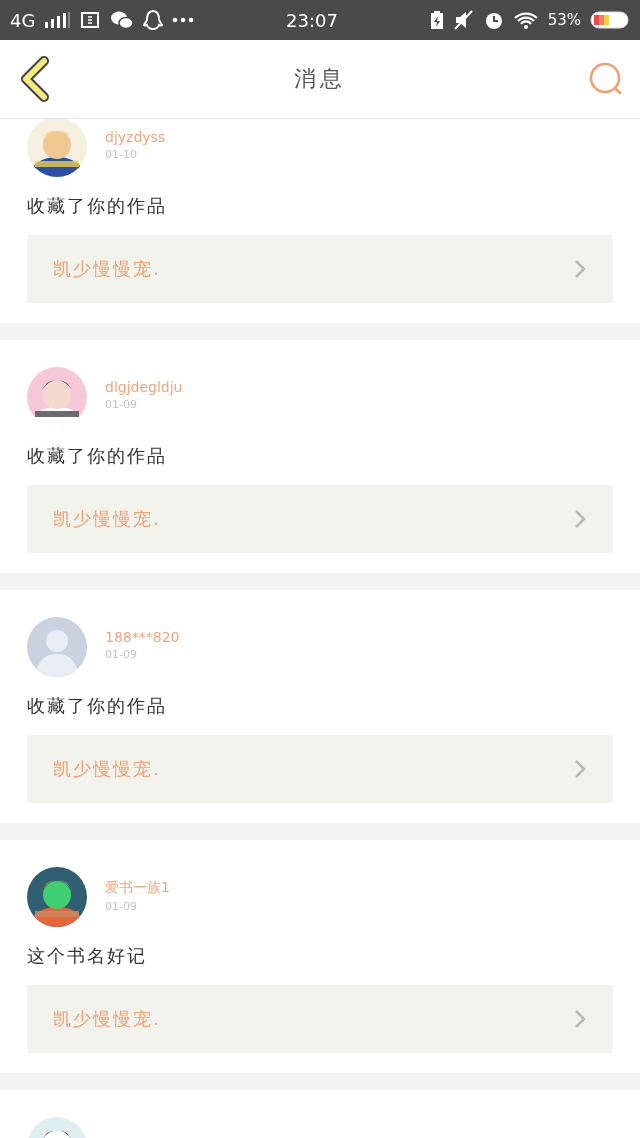  I want to click on user-name: 188***820, so click(142, 637).